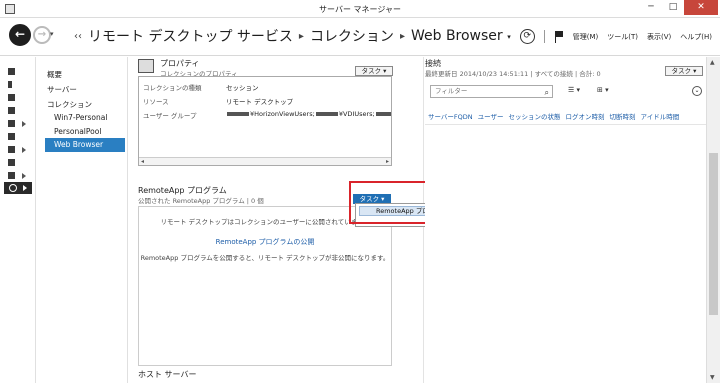  What do you see at coordinates (527, 36) in the screenshot?
I see `refresh-icon: ⟳` at bounding box center [527, 36].